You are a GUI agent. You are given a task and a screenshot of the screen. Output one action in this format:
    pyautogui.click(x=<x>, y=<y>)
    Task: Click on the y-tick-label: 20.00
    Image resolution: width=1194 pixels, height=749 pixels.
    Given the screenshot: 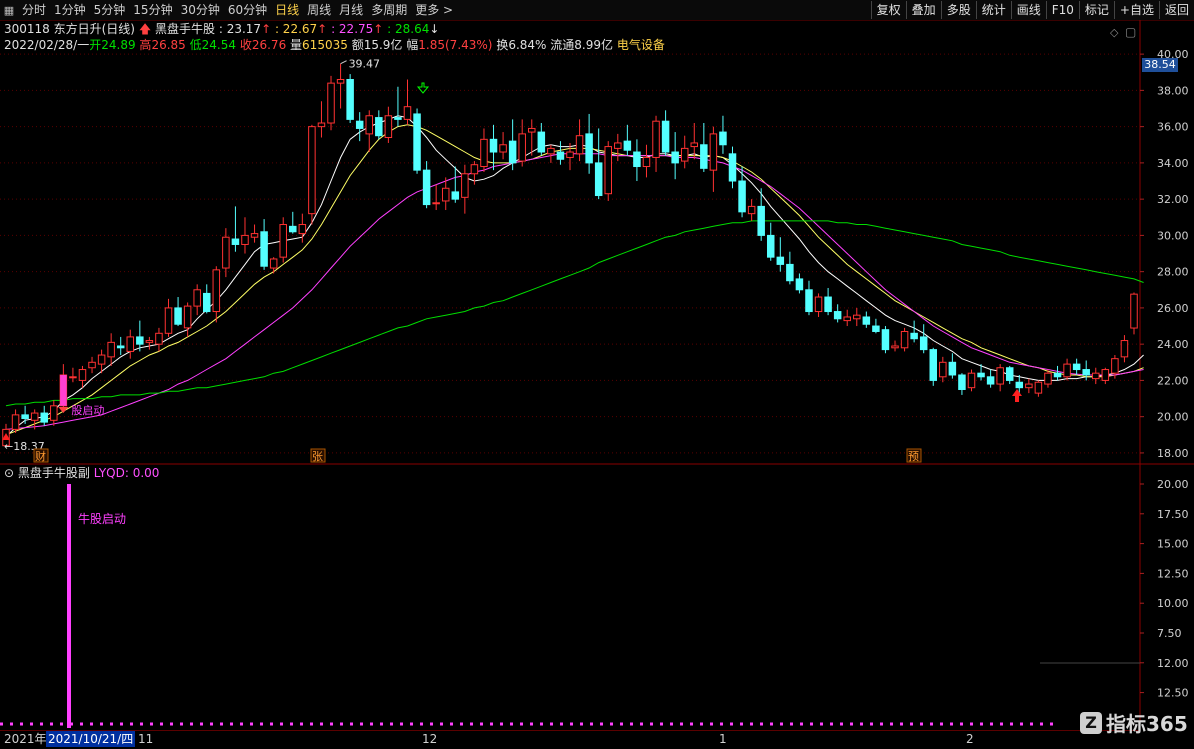 What is the action you would take?
    pyautogui.click(x=1173, y=417)
    